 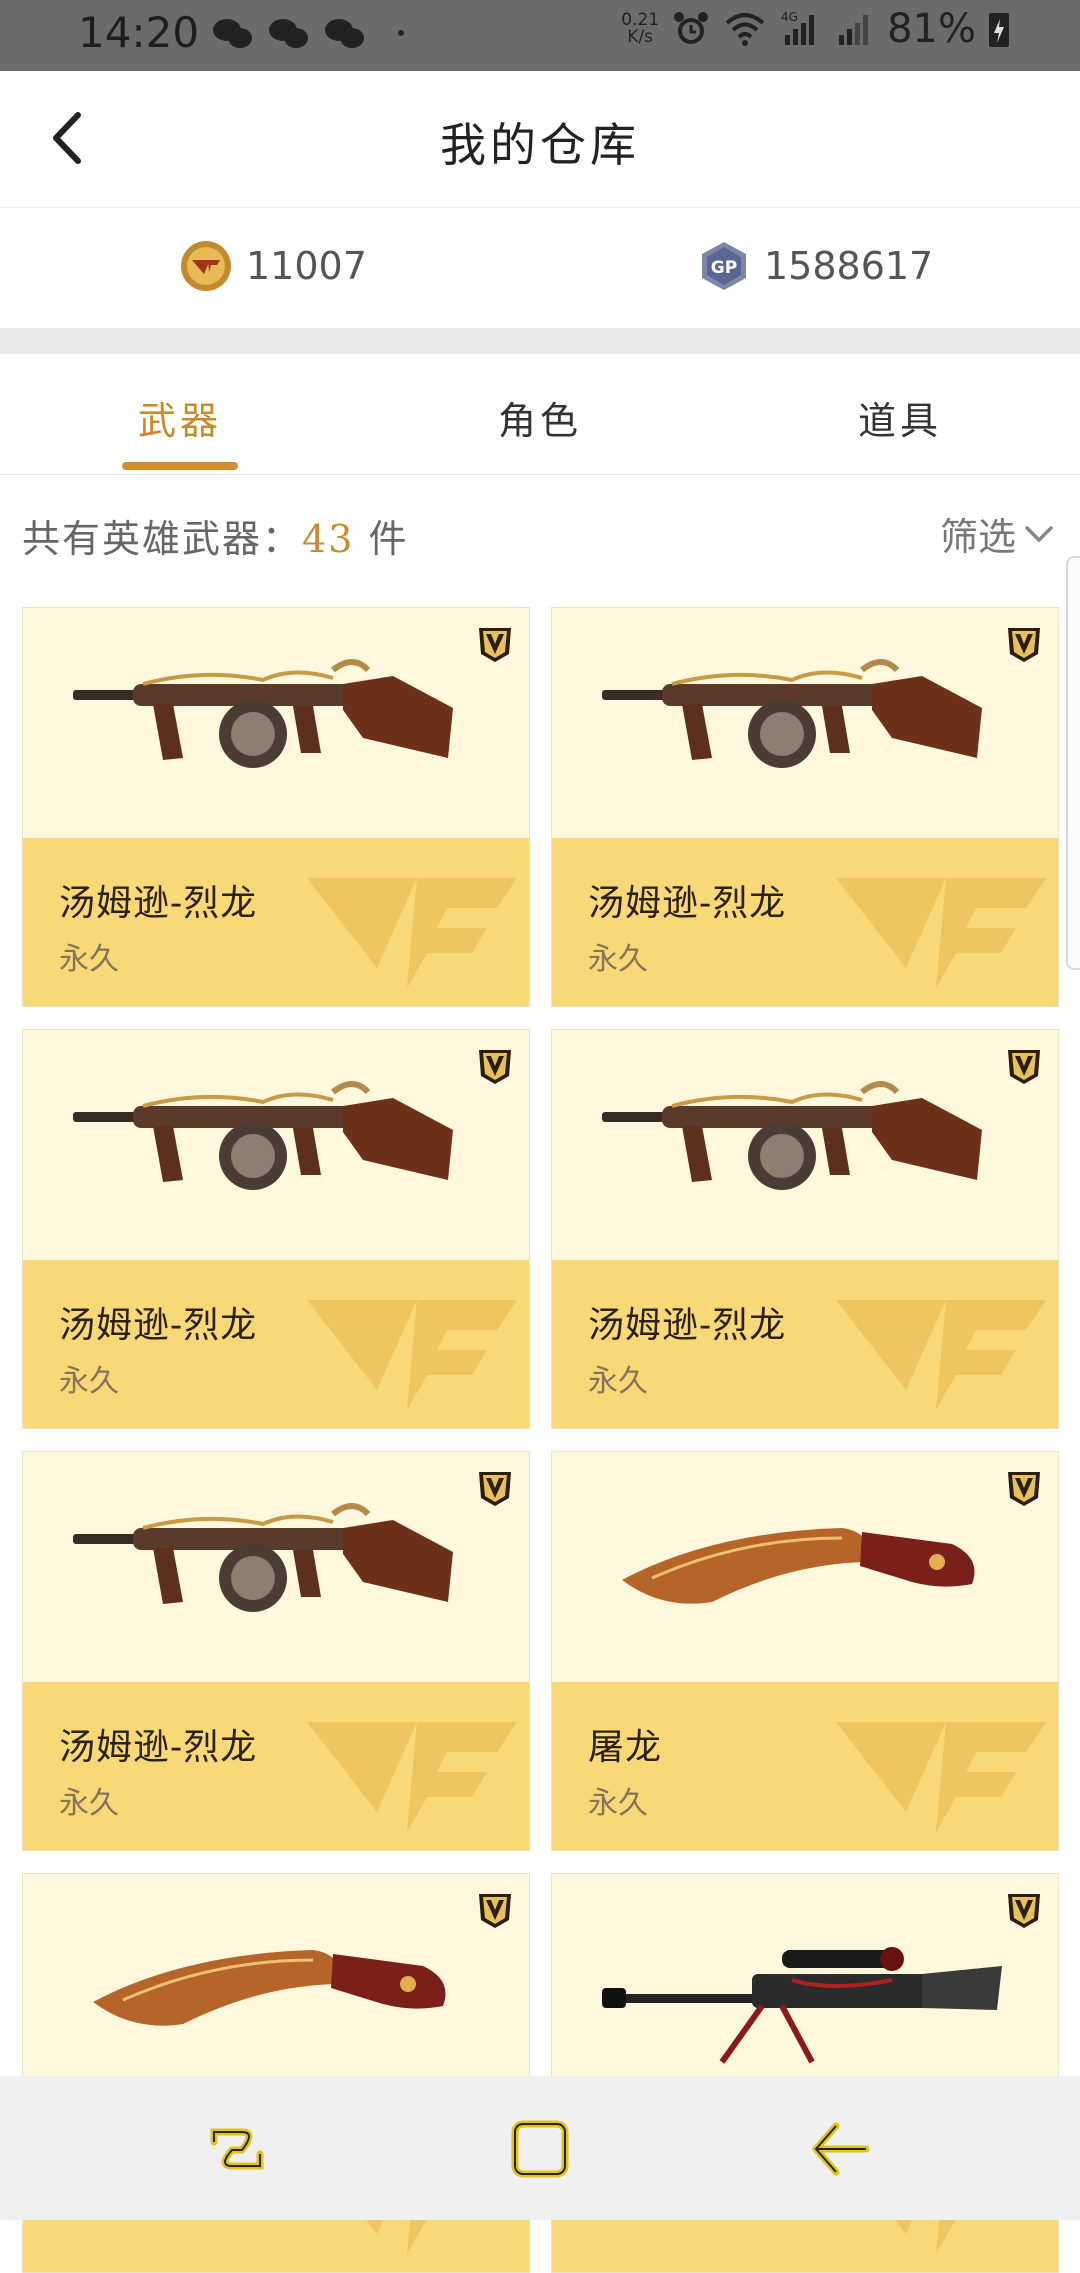 I want to click on weapon-count: 共有英雄武器：43 件, so click(x=215, y=539).